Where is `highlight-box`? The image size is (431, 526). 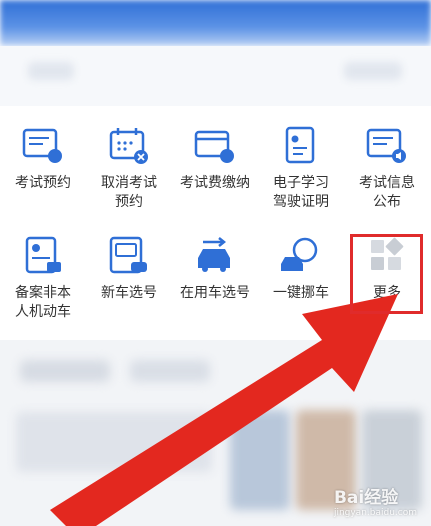 highlight-box is located at coordinates (386, 274).